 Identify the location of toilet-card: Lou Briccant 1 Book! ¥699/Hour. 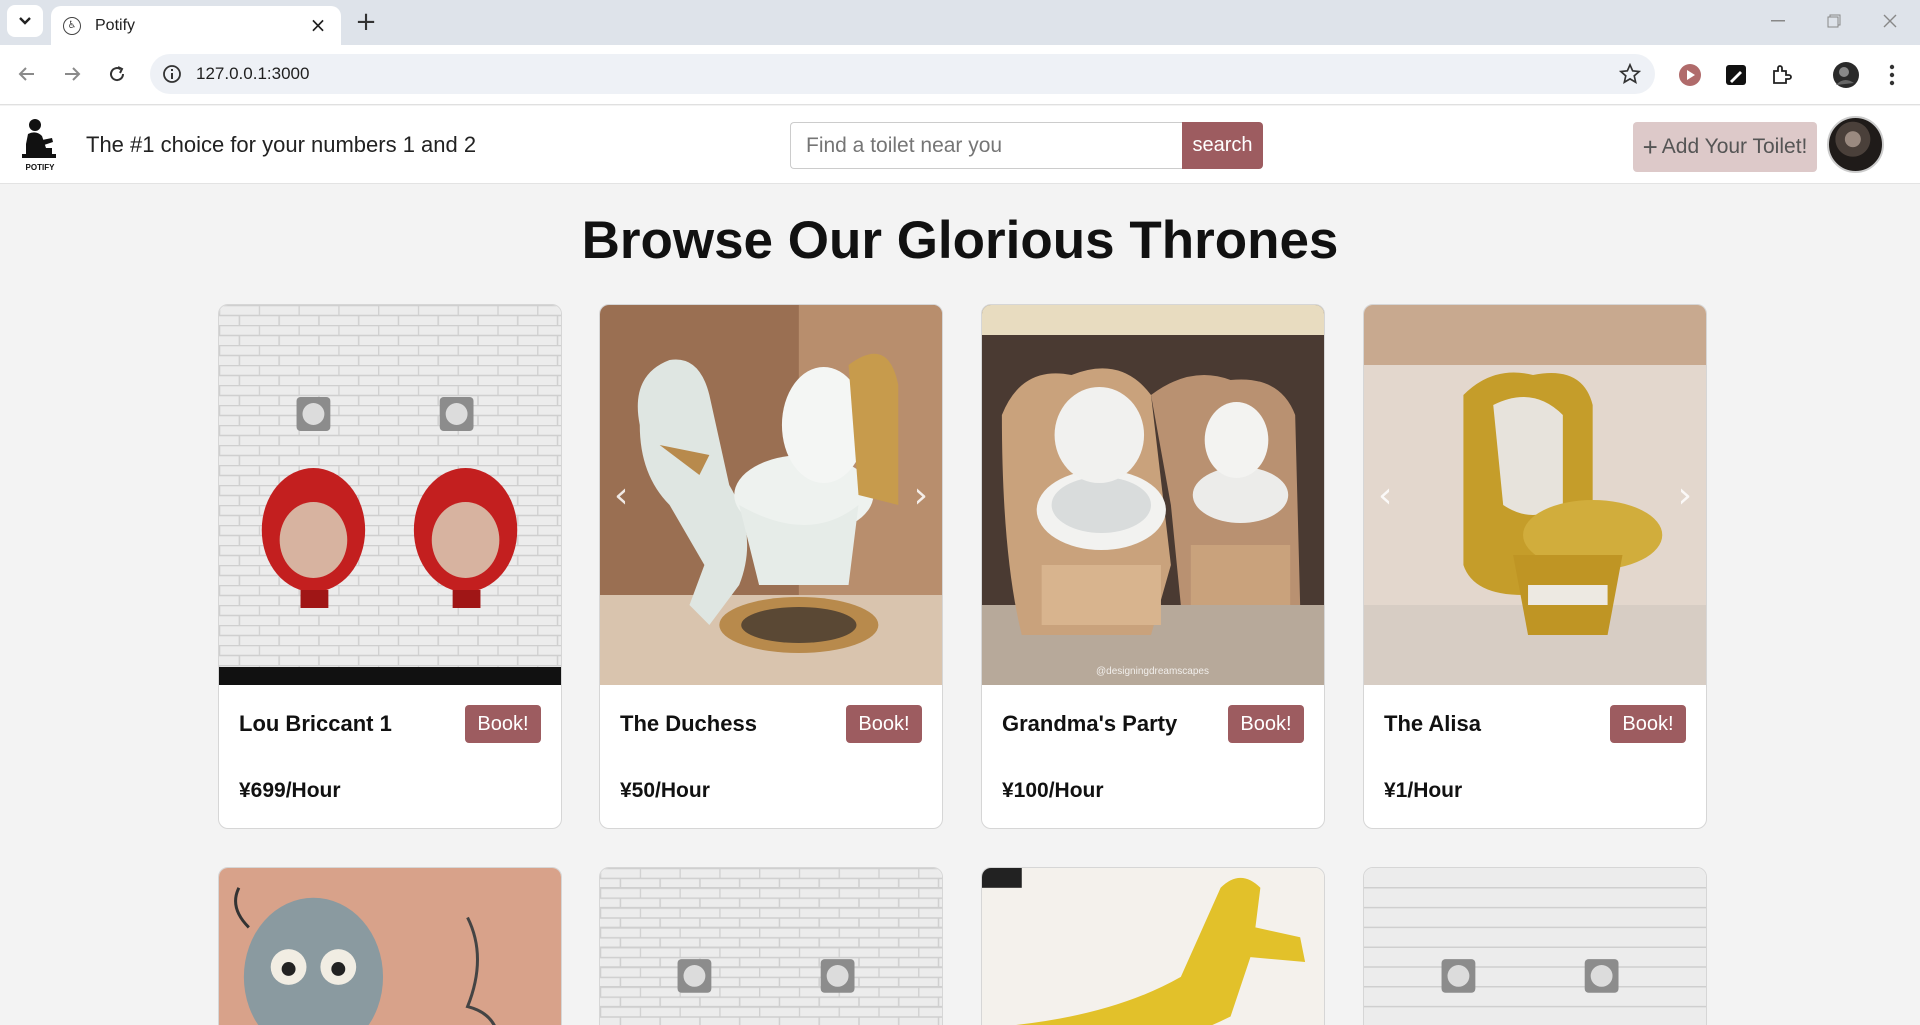
(390, 566).